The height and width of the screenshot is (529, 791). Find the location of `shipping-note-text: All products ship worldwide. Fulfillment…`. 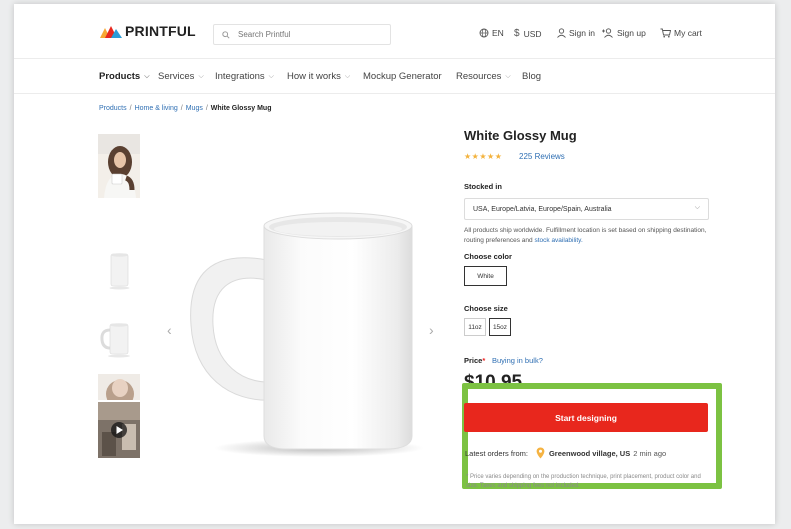

shipping-note-text: All products ship worldwide. Fulfillment… is located at coordinates (585, 235).